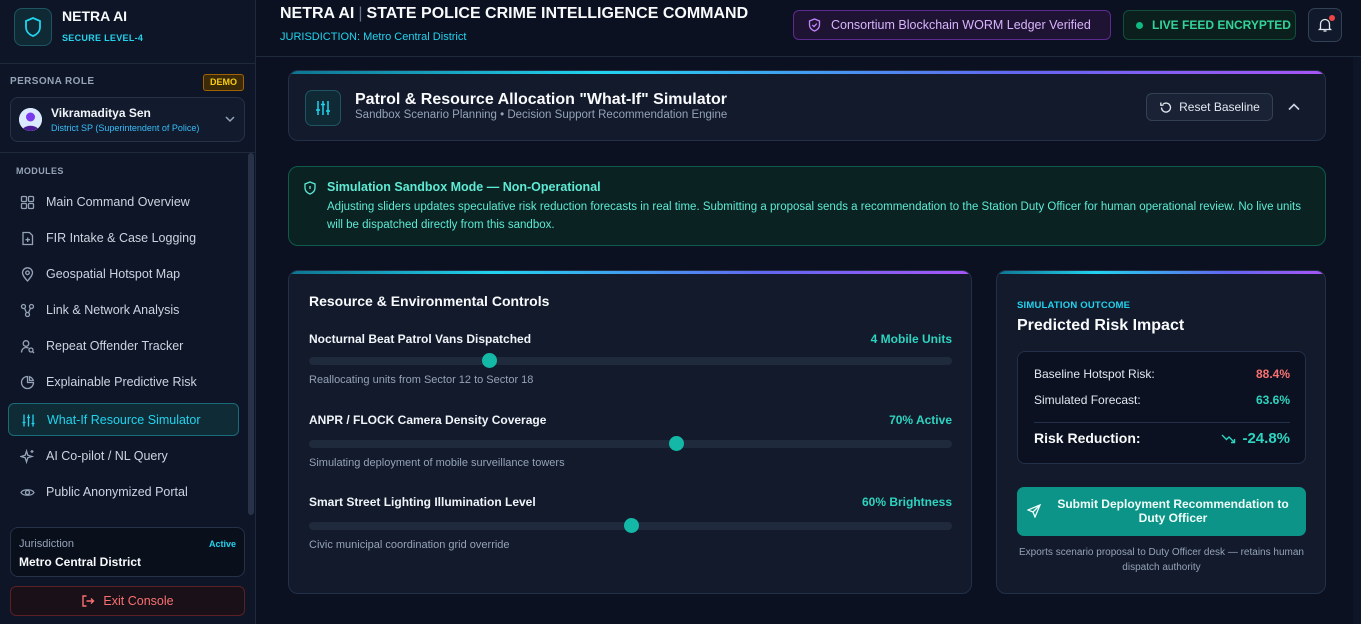 The width and height of the screenshot is (1361, 624). I want to click on slider-label: Nocturnal Beat Patrol Vans Dispatched, so click(420, 339).